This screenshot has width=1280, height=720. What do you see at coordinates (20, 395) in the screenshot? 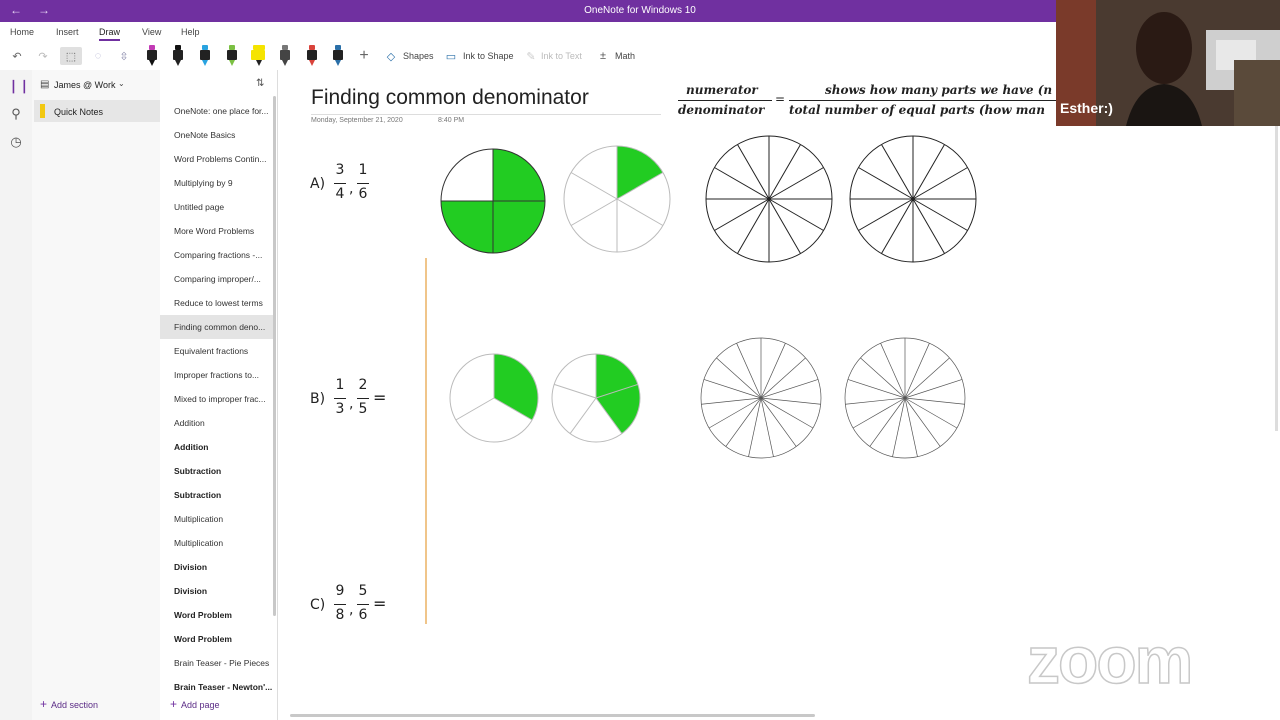
I see `nav-rail: ❘❘❘ ⚲ ◷` at bounding box center [20, 395].